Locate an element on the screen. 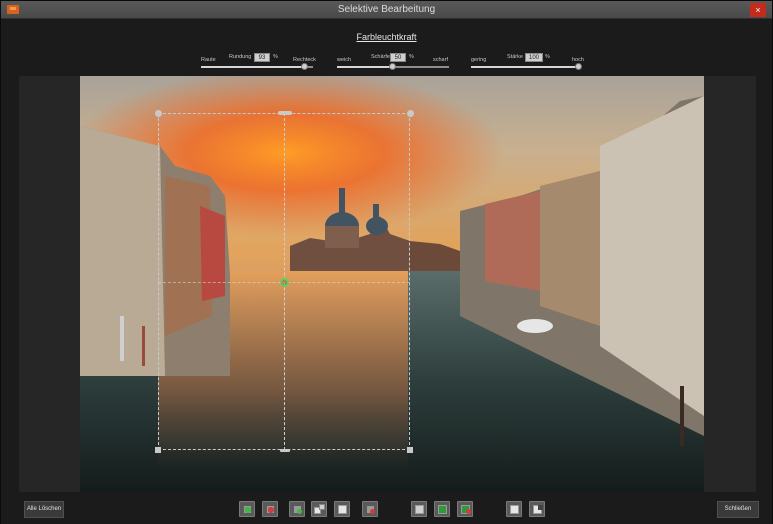 This screenshot has height=524, width=773. rundung-control: Raute Rundung 93 % Rechteck is located at coordinates (260, 61).